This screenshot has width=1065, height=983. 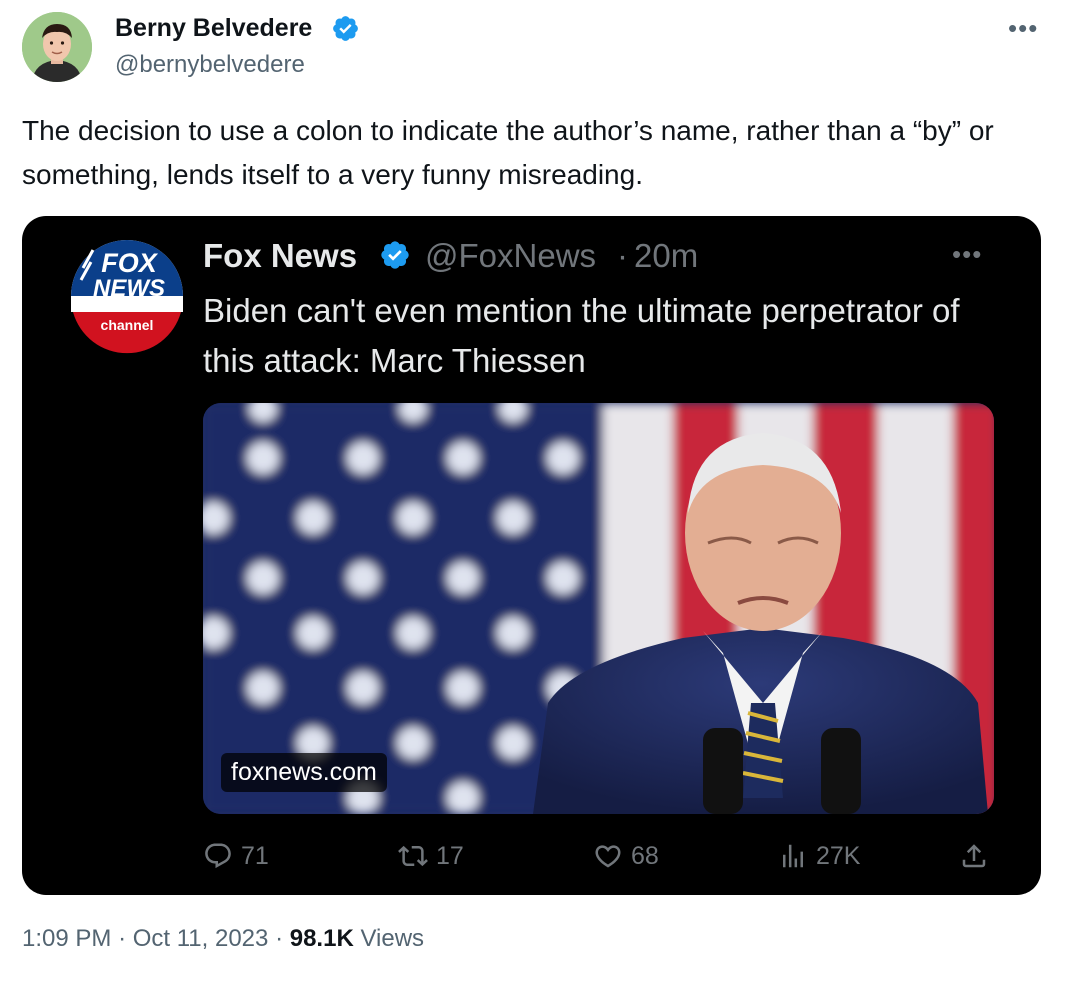 What do you see at coordinates (304, 772) in the screenshot?
I see `link-domain-label: foxnews.com` at bounding box center [304, 772].